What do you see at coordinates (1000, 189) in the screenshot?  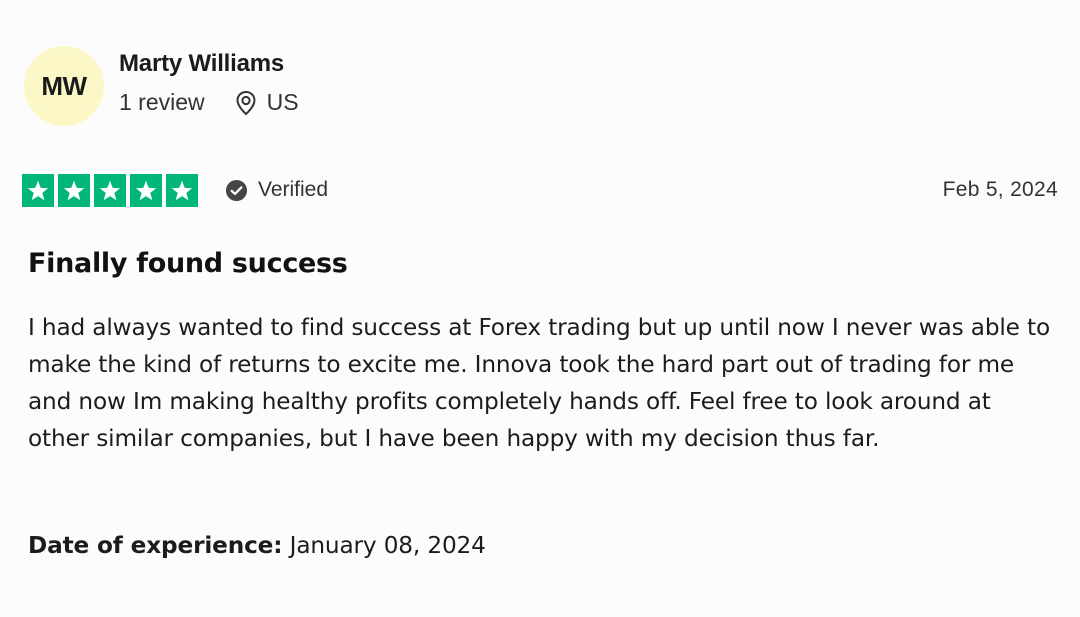 I see `review-date: Feb 5, 2024` at bounding box center [1000, 189].